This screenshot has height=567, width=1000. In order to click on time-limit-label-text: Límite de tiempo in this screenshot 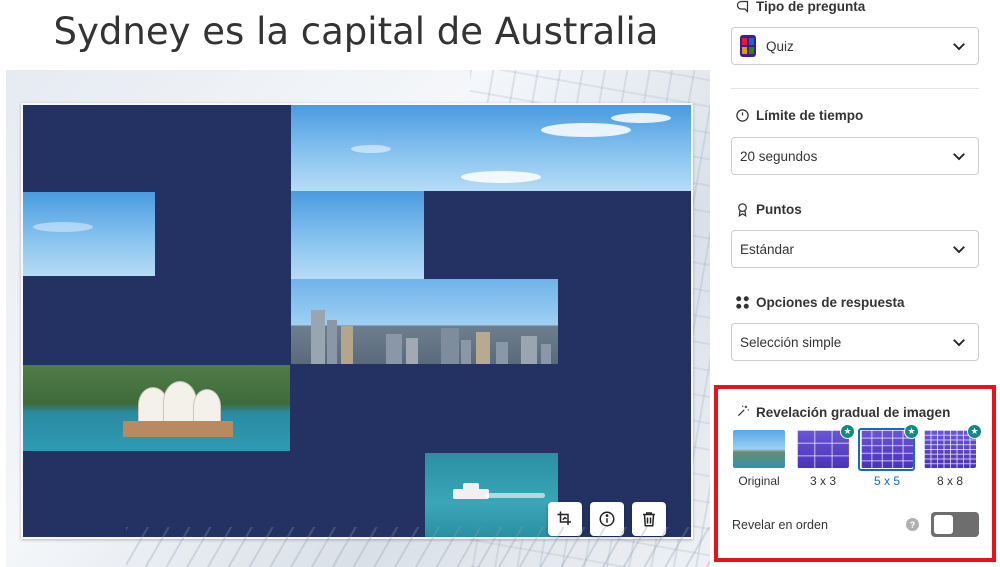, I will do `click(810, 115)`.